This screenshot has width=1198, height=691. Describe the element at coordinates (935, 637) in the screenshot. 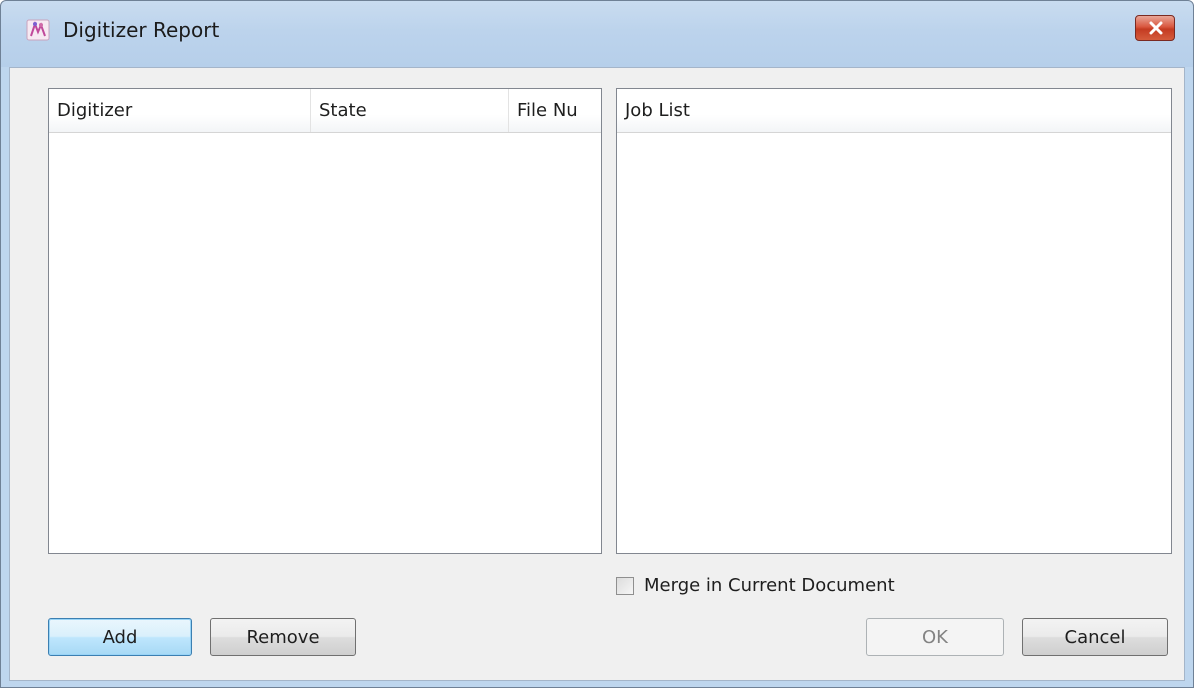

I see `ok-button: OK` at that location.